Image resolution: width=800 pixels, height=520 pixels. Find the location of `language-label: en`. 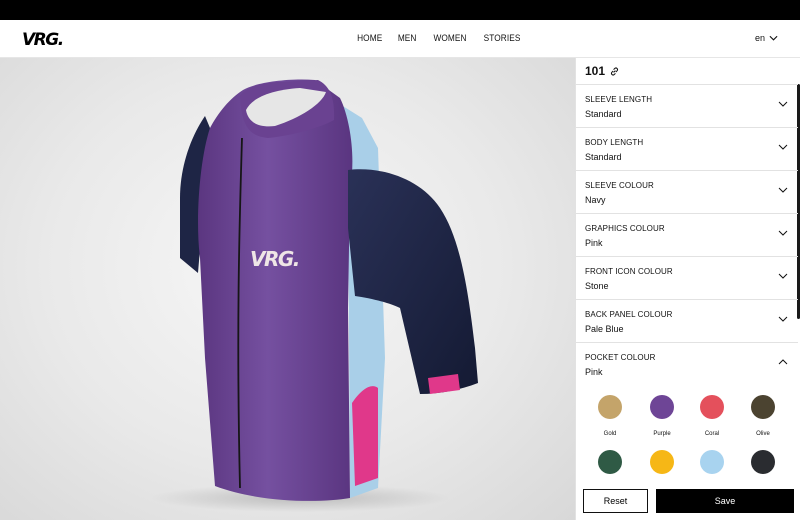

language-label: en is located at coordinates (759, 38).